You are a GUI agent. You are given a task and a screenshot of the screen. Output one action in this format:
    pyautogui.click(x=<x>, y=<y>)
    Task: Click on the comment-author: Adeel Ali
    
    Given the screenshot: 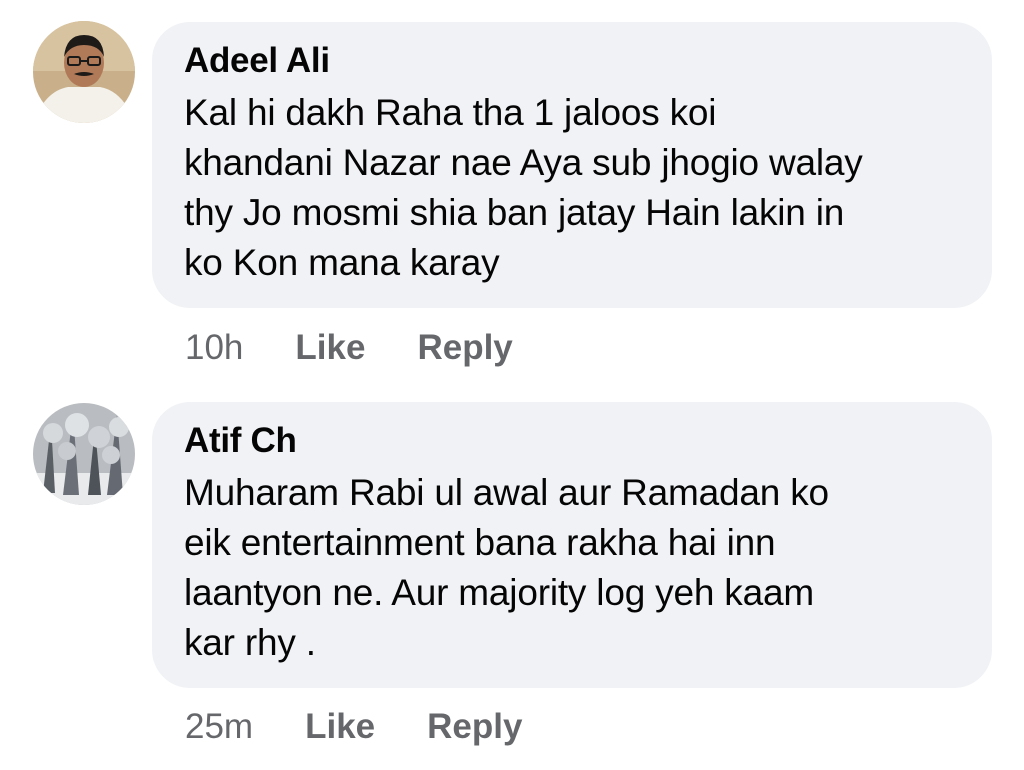 What is the action you would take?
    pyautogui.click(x=572, y=61)
    